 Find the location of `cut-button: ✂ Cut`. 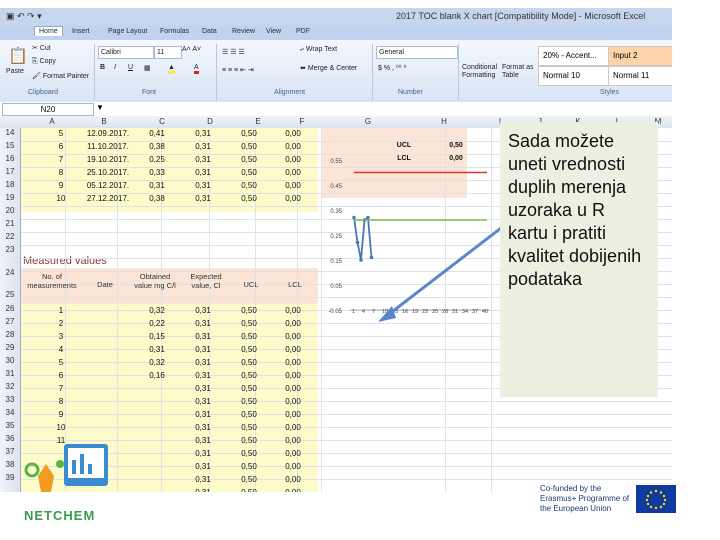

cut-button: ✂ Cut is located at coordinates (41, 48).